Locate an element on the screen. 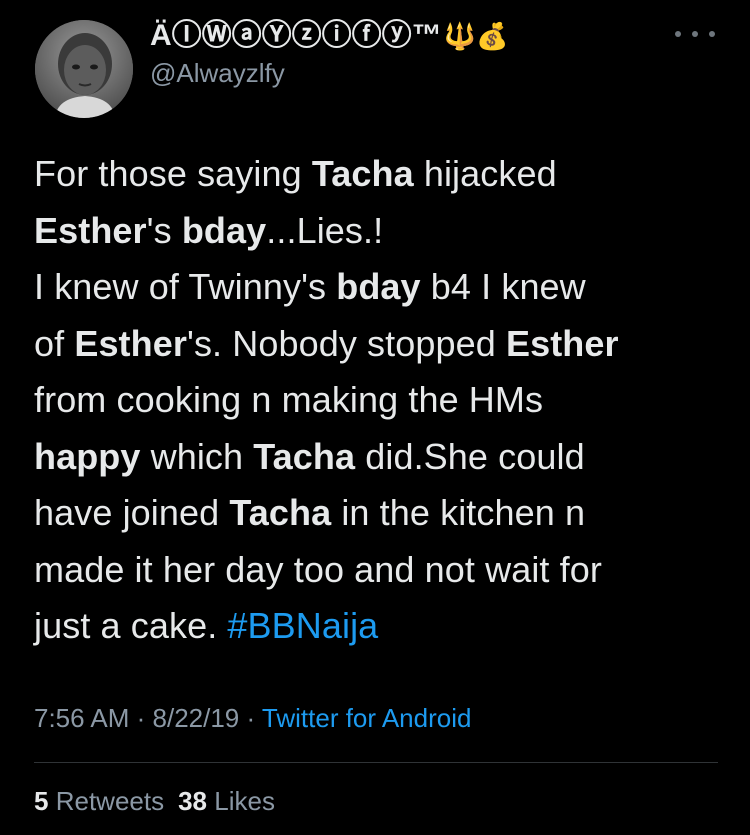 The height and width of the screenshot is (835, 750). display-name: ÄⒾⓌⓐⓎⓩⓘⓕⓨ™ 🔱💰 is located at coordinates (329, 36).